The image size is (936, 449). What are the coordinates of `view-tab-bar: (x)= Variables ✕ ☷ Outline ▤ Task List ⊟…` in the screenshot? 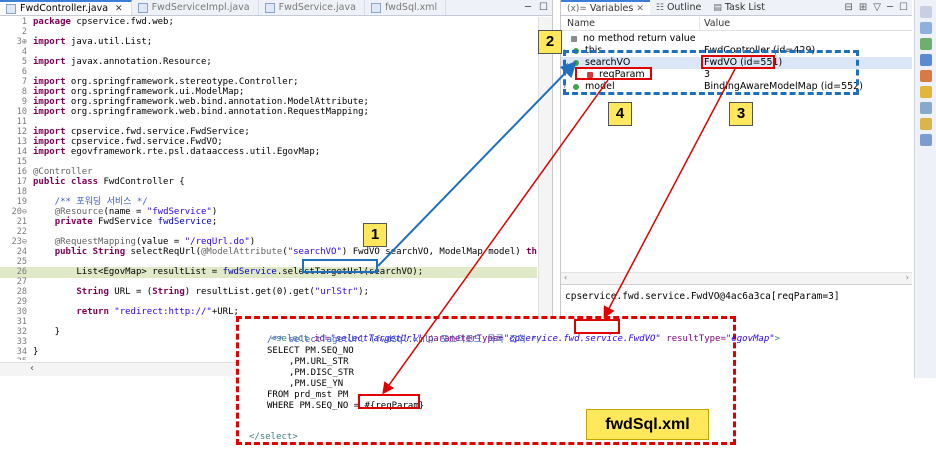 It's located at (736, 8).